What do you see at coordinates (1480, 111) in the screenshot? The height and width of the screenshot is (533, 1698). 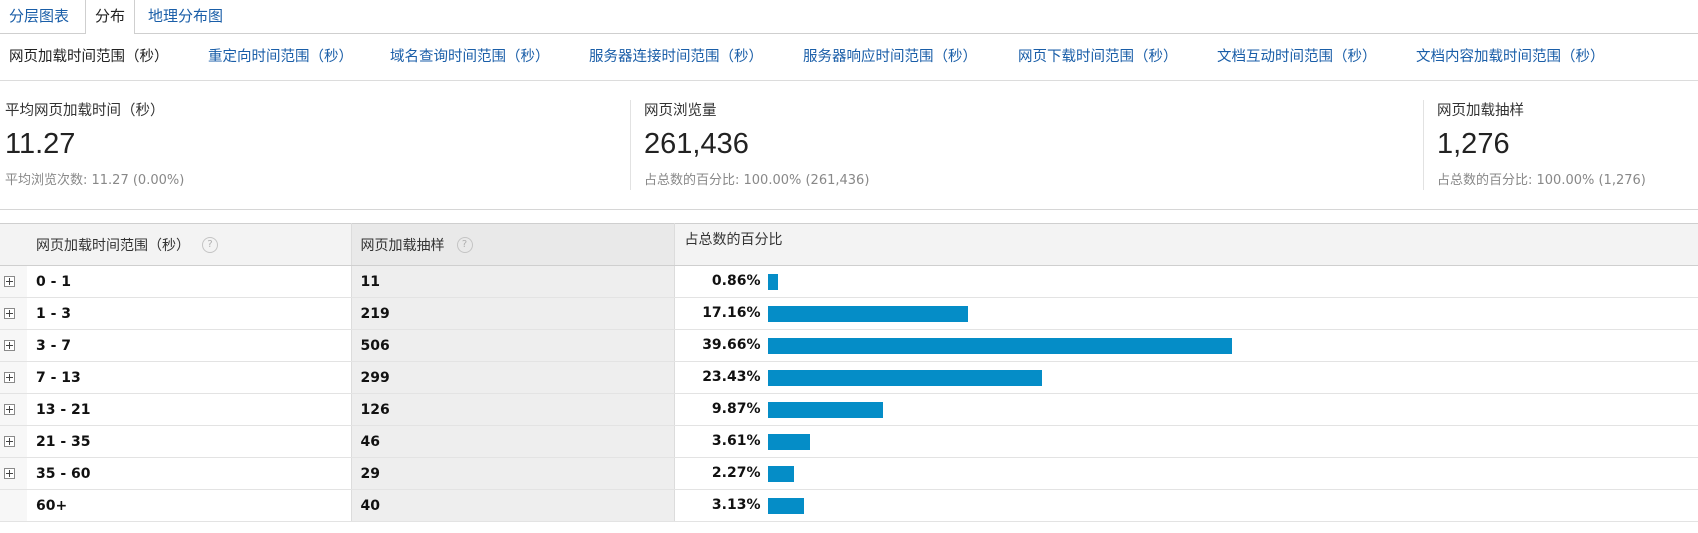 I see `metric-label: 网页加载抽样` at bounding box center [1480, 111].